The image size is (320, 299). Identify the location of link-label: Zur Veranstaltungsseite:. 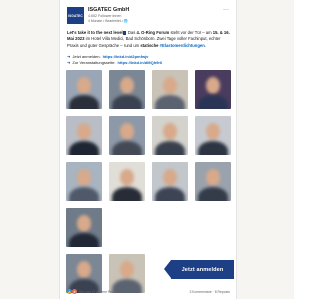
(94, 62).